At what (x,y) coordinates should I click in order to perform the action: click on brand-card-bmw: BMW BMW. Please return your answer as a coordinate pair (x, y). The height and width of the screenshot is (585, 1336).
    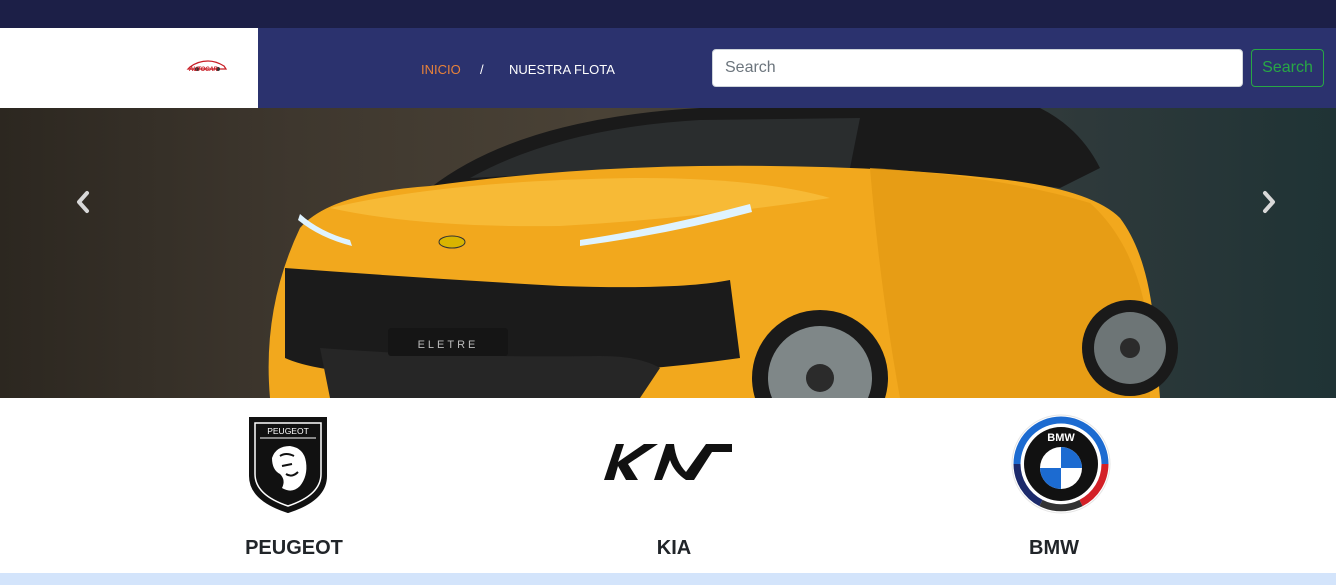
    Looking at the image, I should click on (1054, 485).